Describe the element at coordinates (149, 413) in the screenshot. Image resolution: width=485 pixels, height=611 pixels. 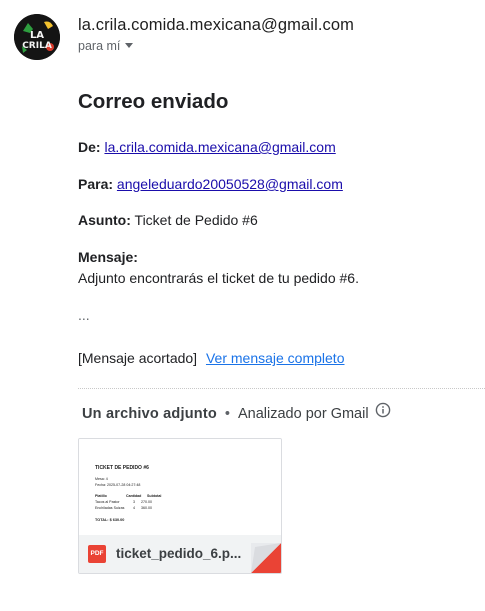
I see `attachments-count: Un archivo adjunto` at that location.